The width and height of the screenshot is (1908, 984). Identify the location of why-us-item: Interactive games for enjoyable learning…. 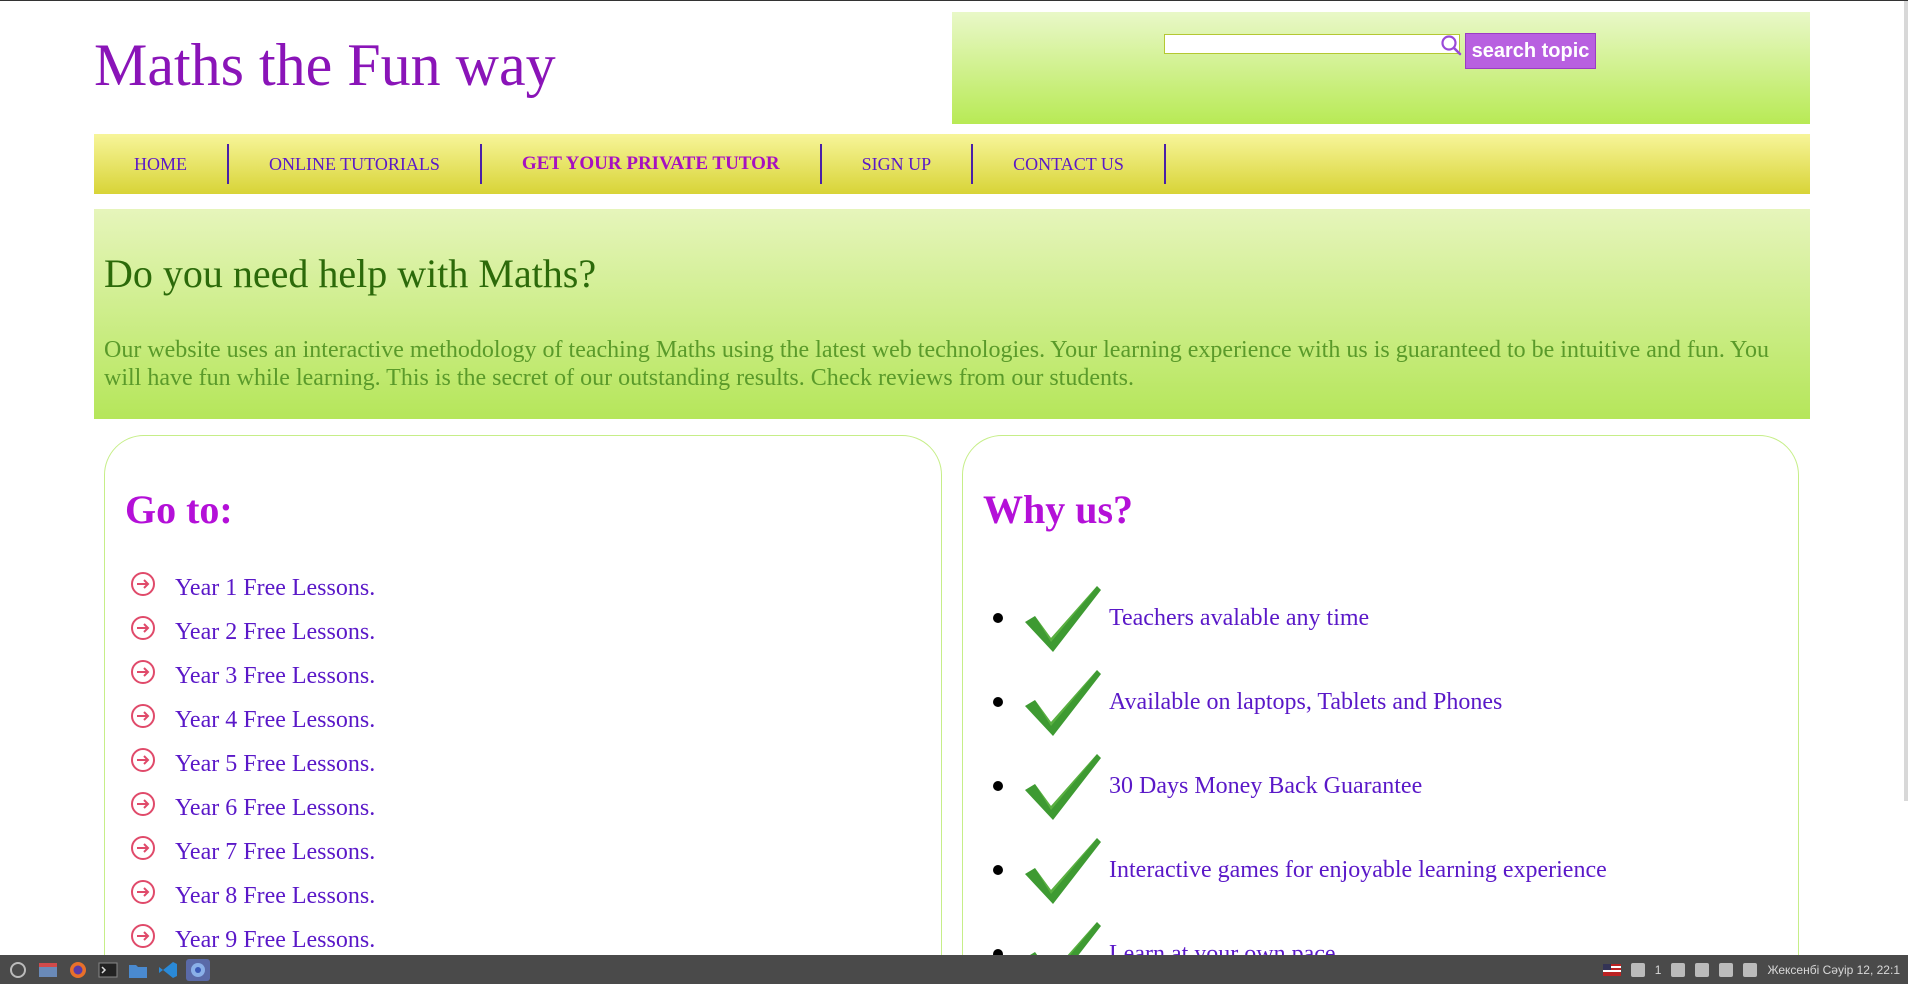
(1300, 870).